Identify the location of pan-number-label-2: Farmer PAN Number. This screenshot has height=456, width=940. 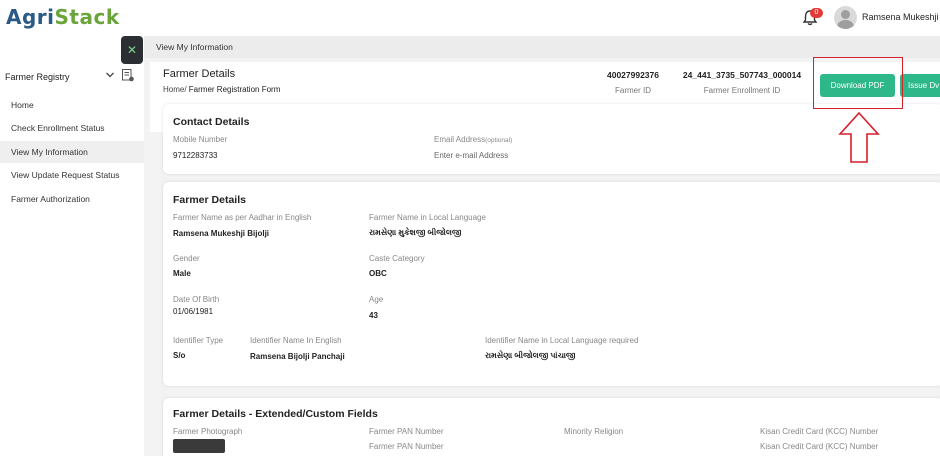
(406, 446).